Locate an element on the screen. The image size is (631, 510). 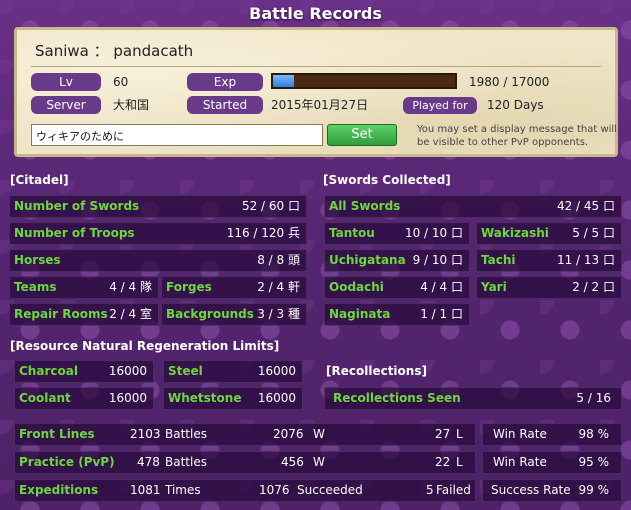
value: 4 / 4 口 is located at coordinates (441, 287).